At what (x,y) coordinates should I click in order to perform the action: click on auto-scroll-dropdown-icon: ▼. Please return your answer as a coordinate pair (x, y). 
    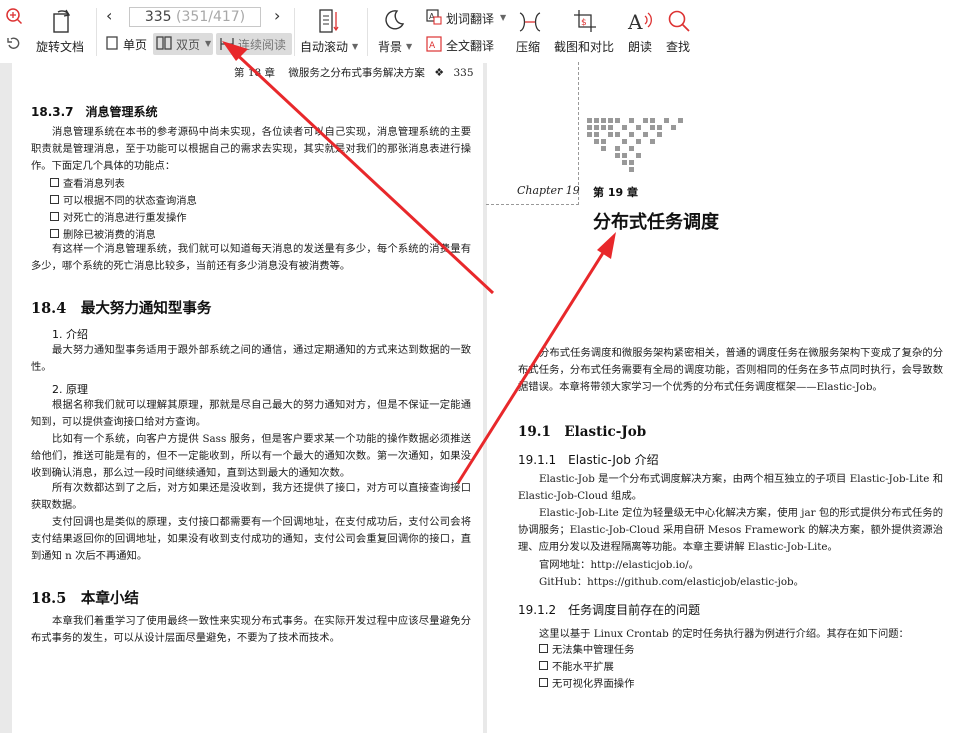
    Looking at the image, I should click on (355, 46).